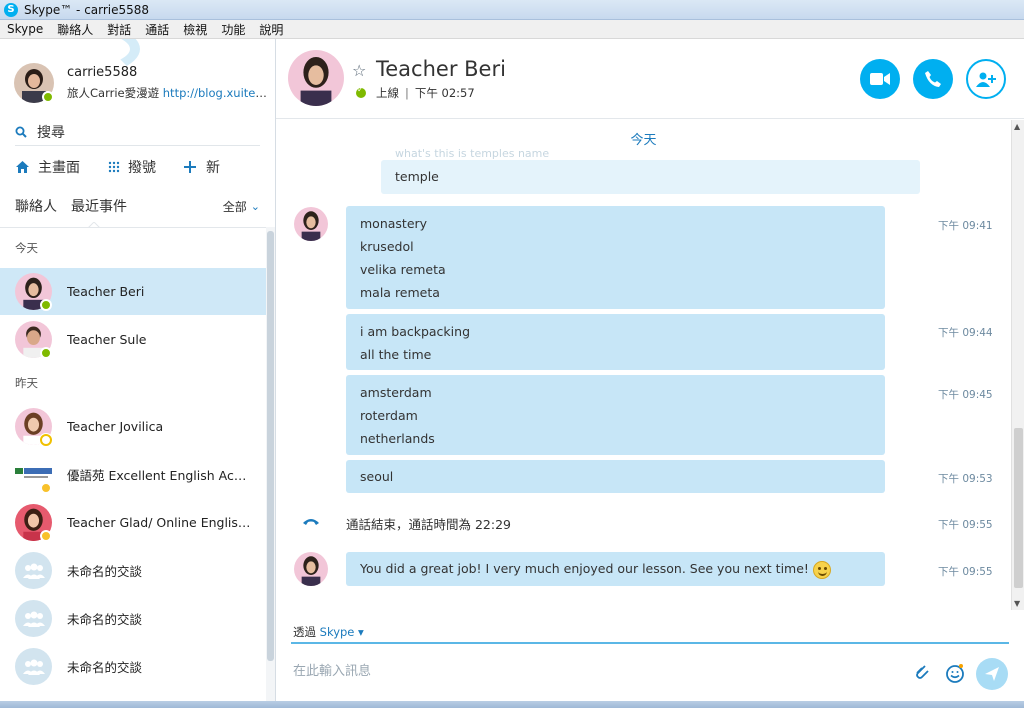 The height and width of the screenshot is (708, 1024). Describe the element at coordinates (99, 206) in the screenshot. I see `tab-recent: 最近事件` at that location.